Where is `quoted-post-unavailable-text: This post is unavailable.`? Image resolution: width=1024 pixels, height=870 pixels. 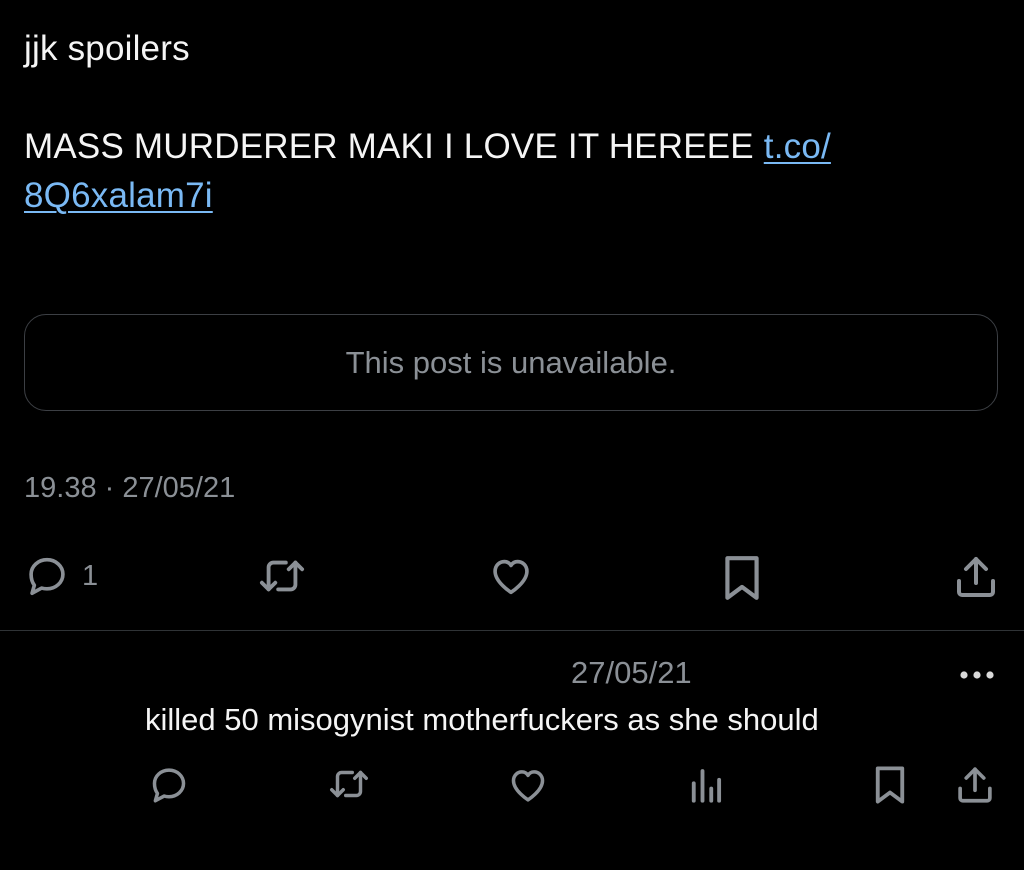
quoted-post-unavailable-text: This post is unavailable. is located at coordinates (511, 362).